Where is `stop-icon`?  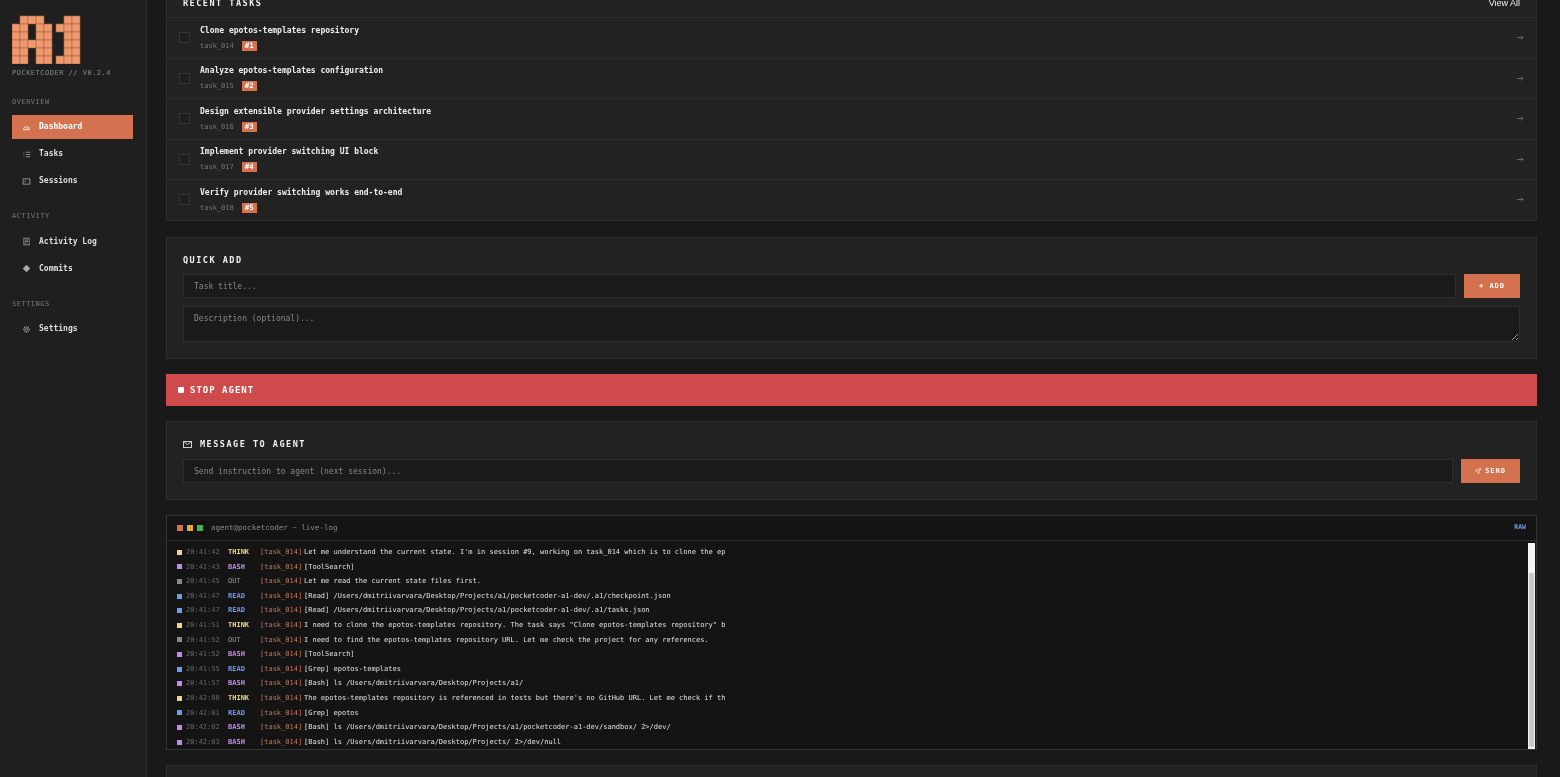 stop-icon is located at coordinates (181, 390).